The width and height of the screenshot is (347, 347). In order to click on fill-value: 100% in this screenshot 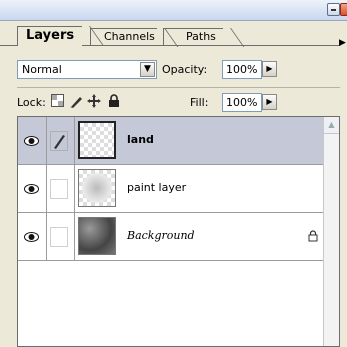, I will do `click(242, 102)`.